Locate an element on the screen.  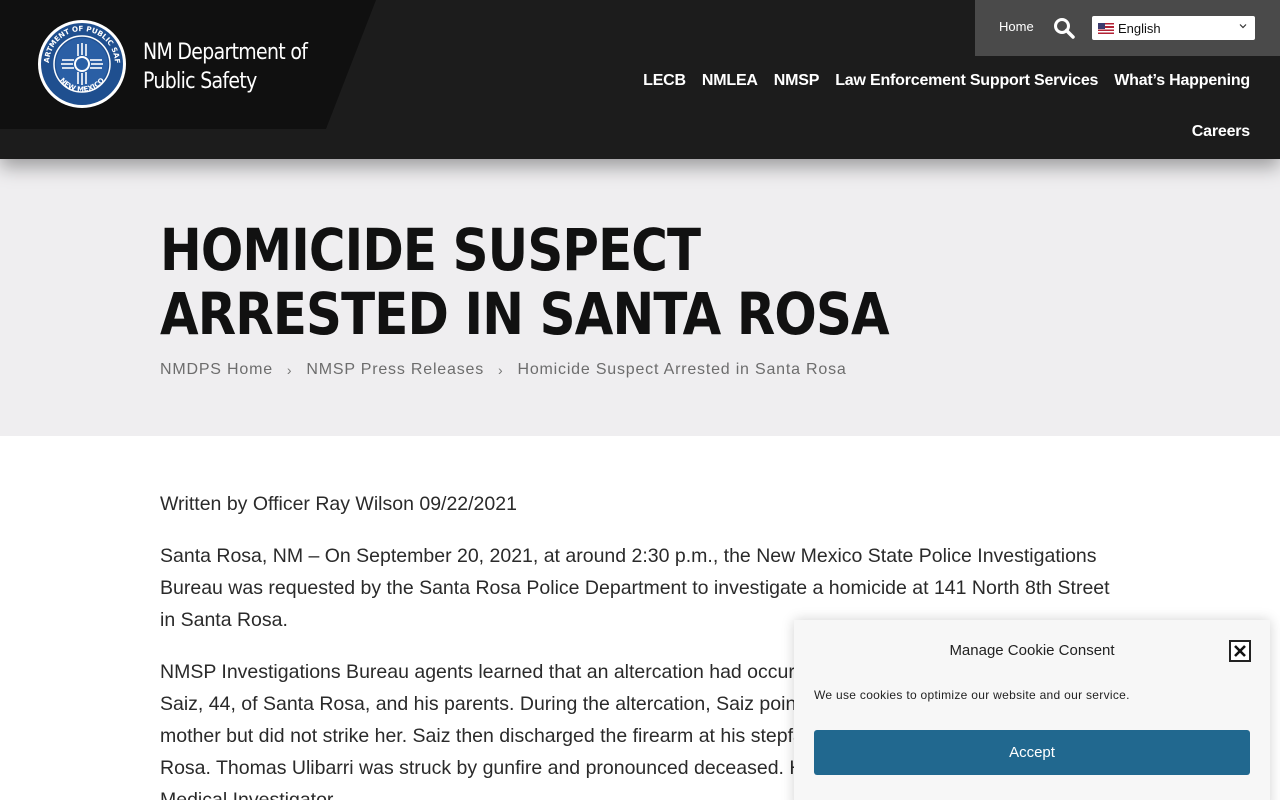
site-title-line2: Public Safety is located at coordinates (200, 81).